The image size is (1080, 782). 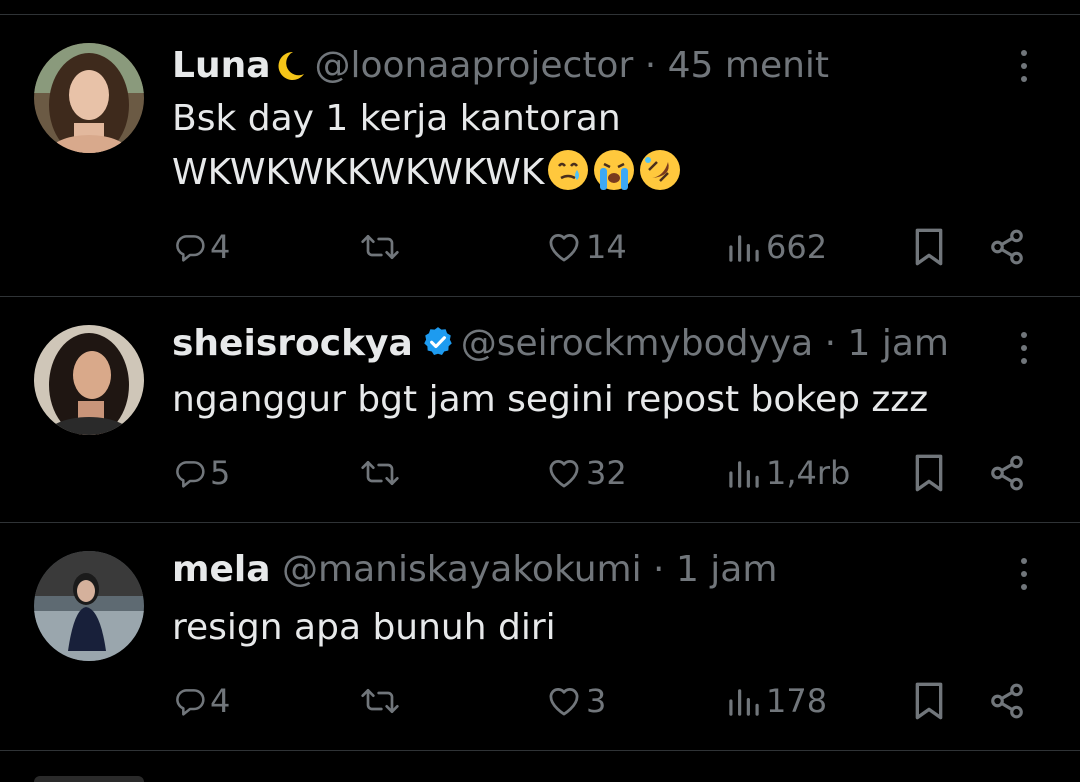 I want to click on tweet-actions: 4 3 178, so click(x=540, y=701).